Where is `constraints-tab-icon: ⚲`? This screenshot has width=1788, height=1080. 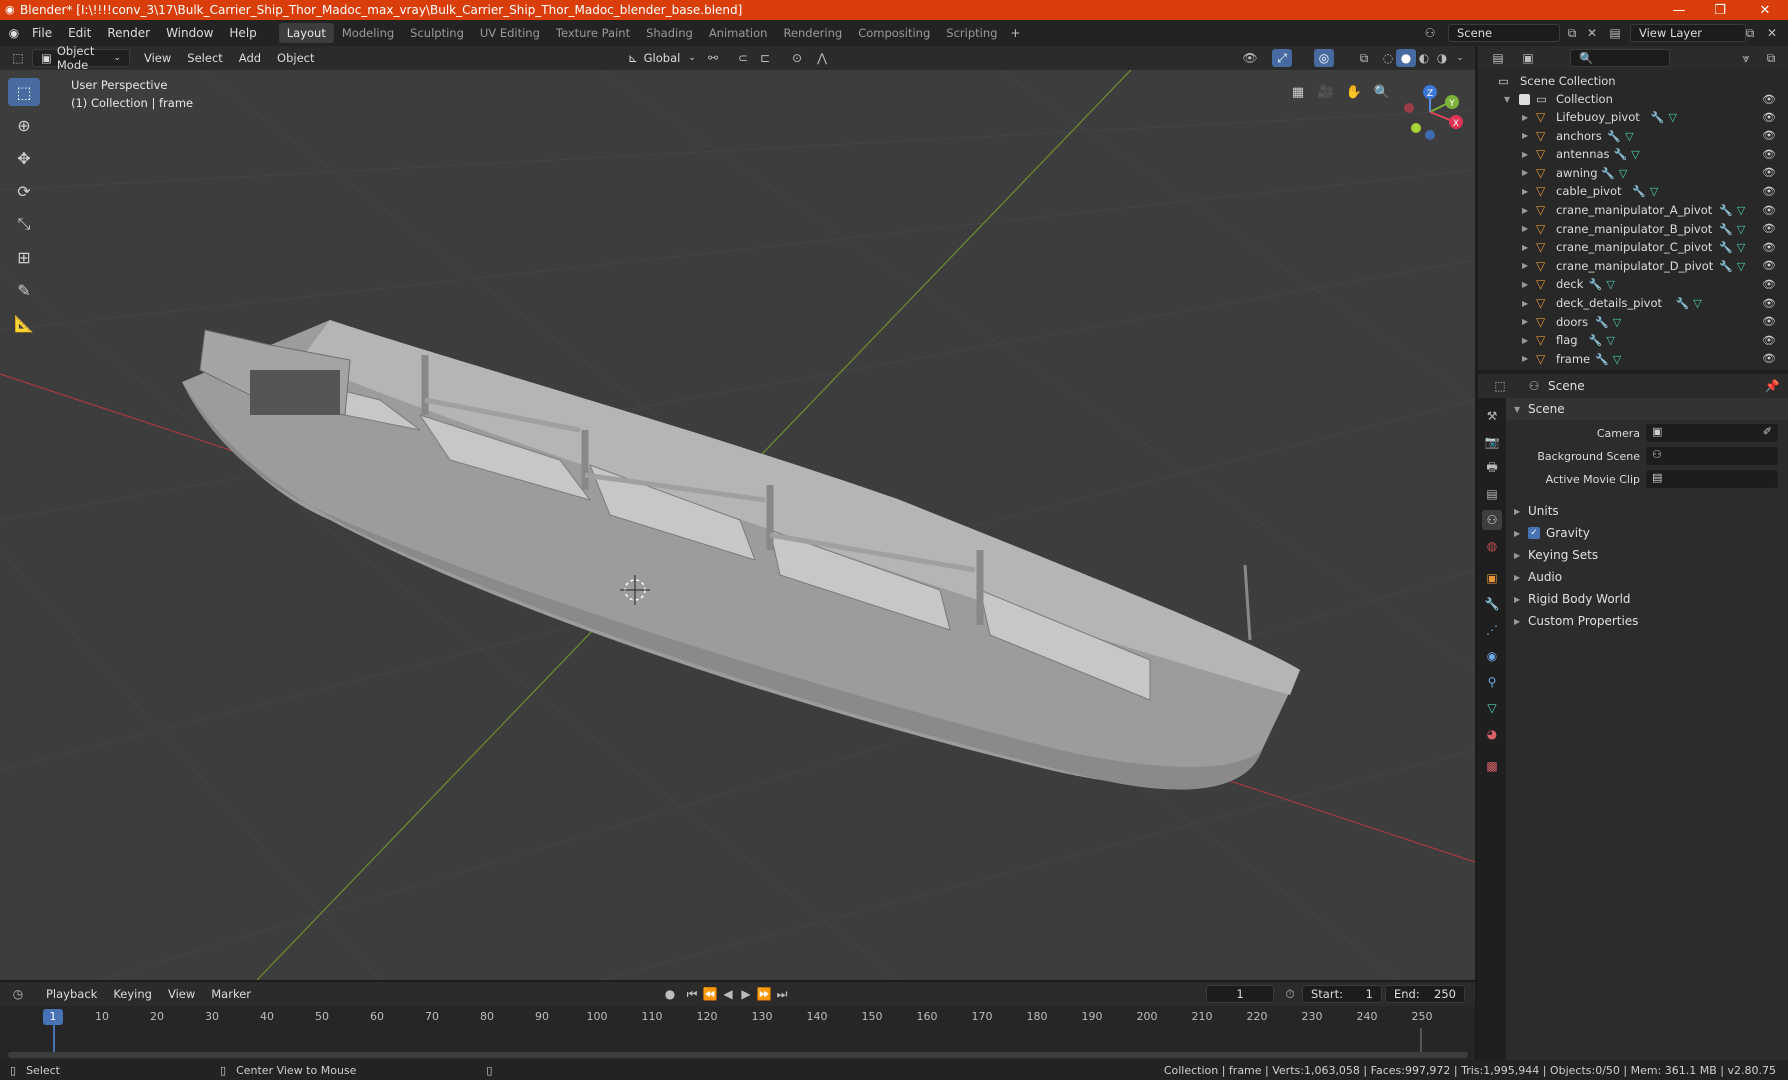
constraints-tab-icon: ⚲ is located at coordinates (1492, 682).